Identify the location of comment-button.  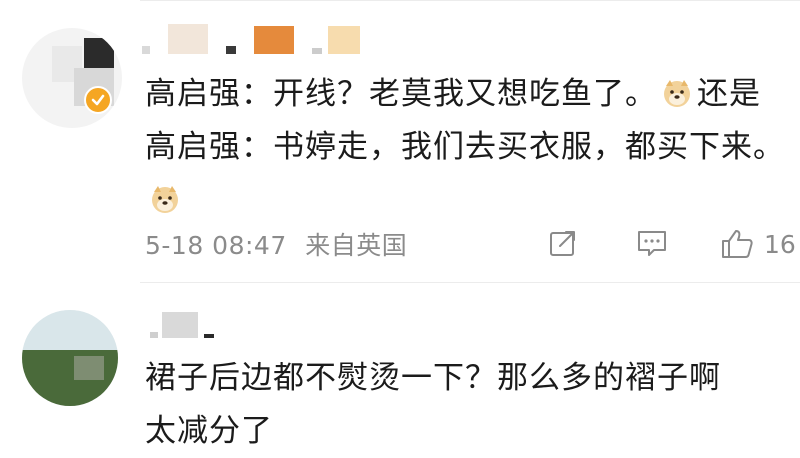
(652, 243).